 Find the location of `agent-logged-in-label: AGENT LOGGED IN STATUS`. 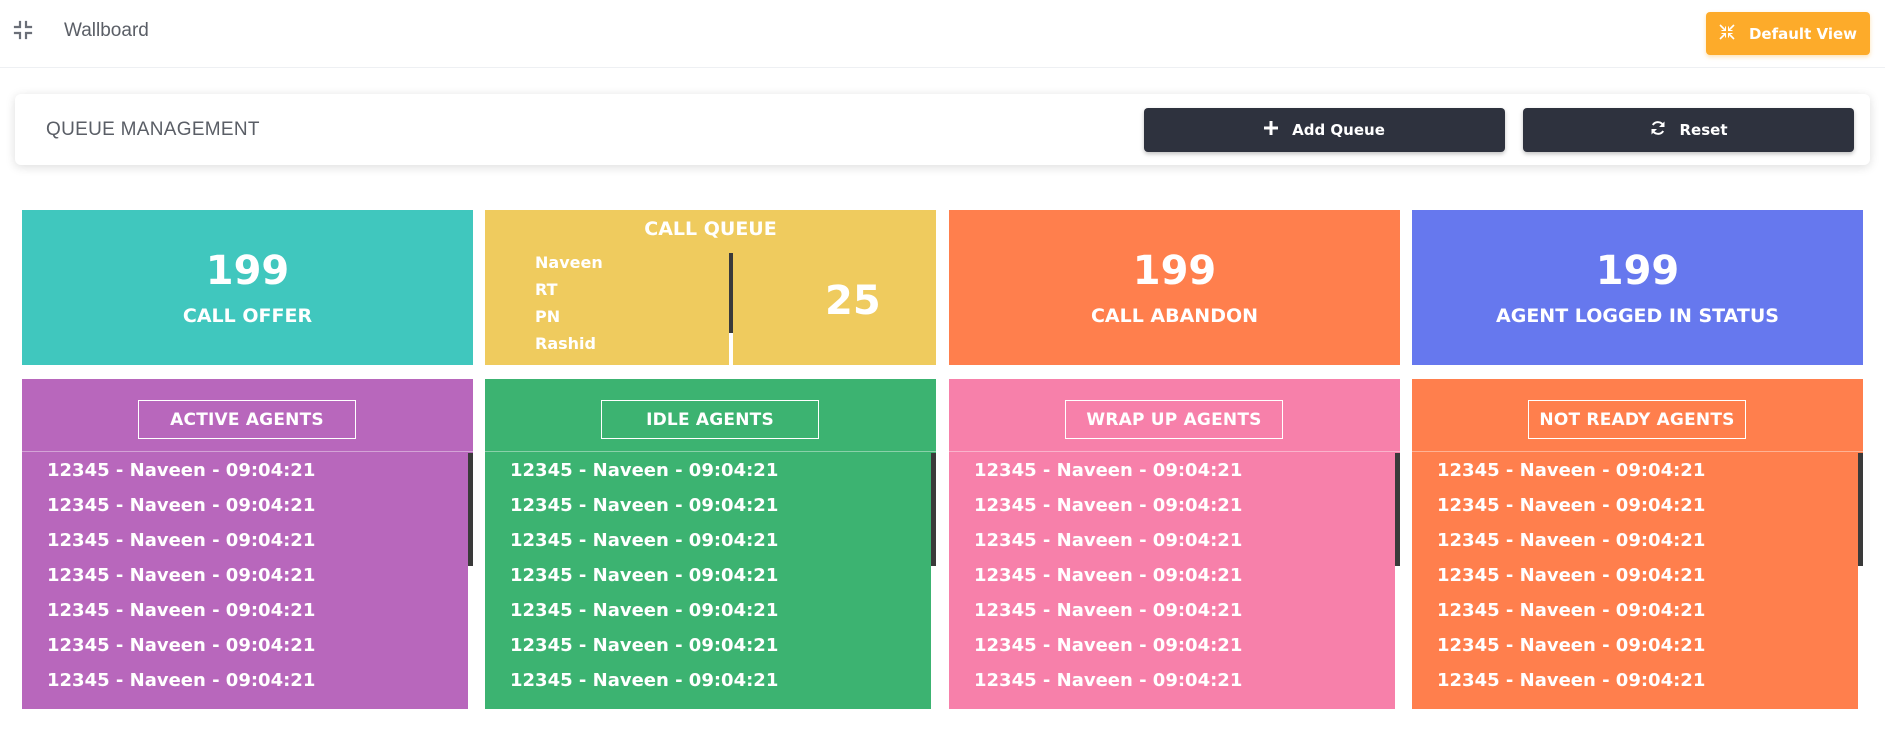

agent-logged-in-label: AGENT LOGGED IN STATUS is located at coordinates (1637, 316).